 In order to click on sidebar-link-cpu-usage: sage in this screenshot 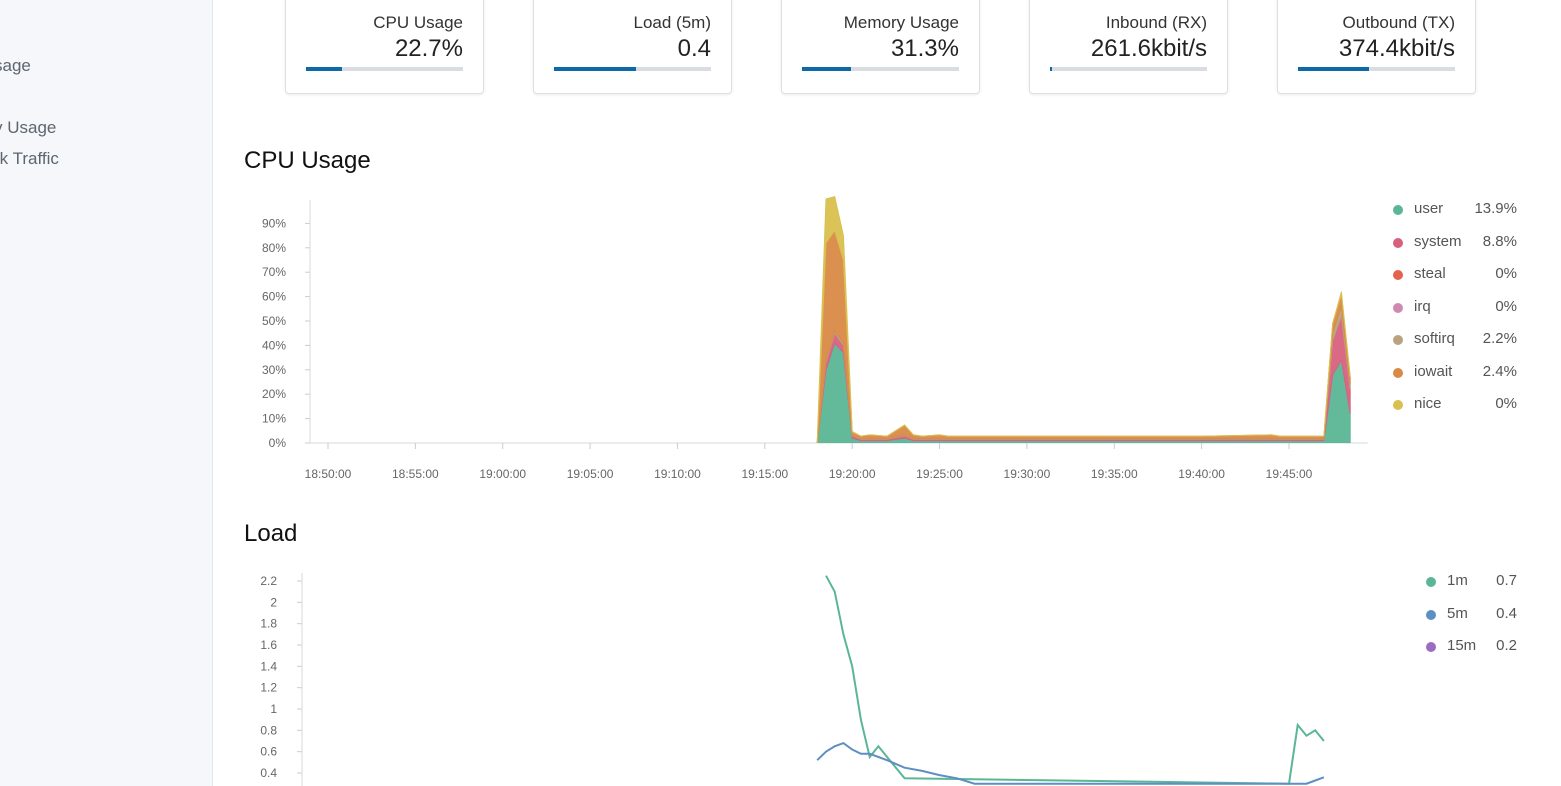, I will do `click(15, 66)`.